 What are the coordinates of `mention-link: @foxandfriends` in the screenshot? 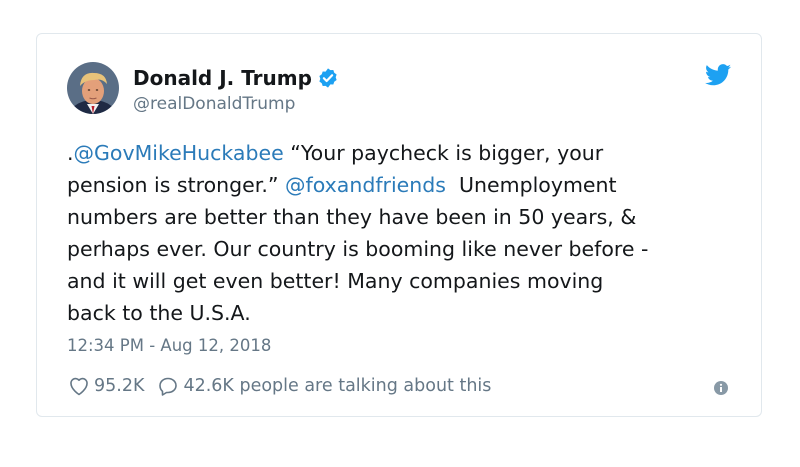 It's located at (365, 185).